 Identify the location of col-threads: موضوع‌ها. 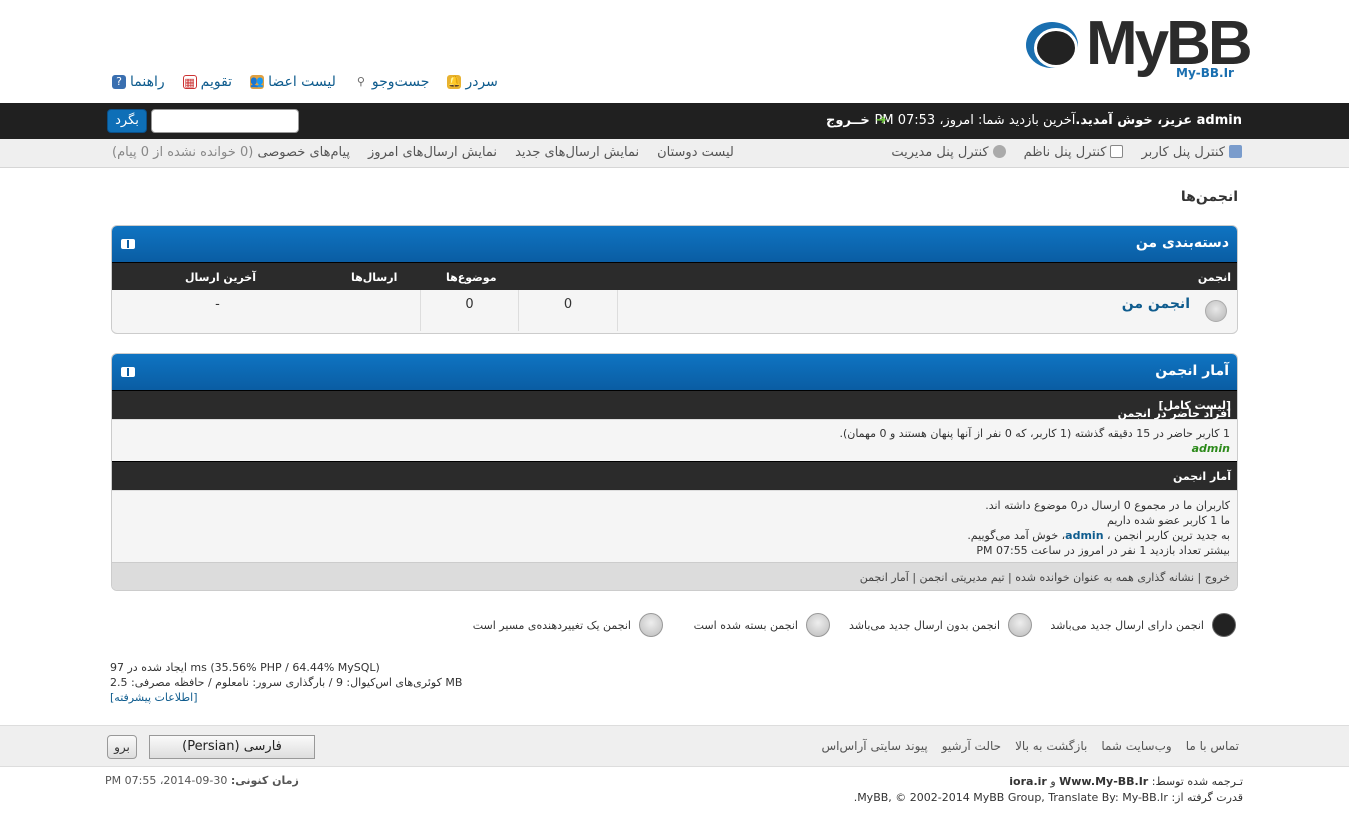
(471, 277).